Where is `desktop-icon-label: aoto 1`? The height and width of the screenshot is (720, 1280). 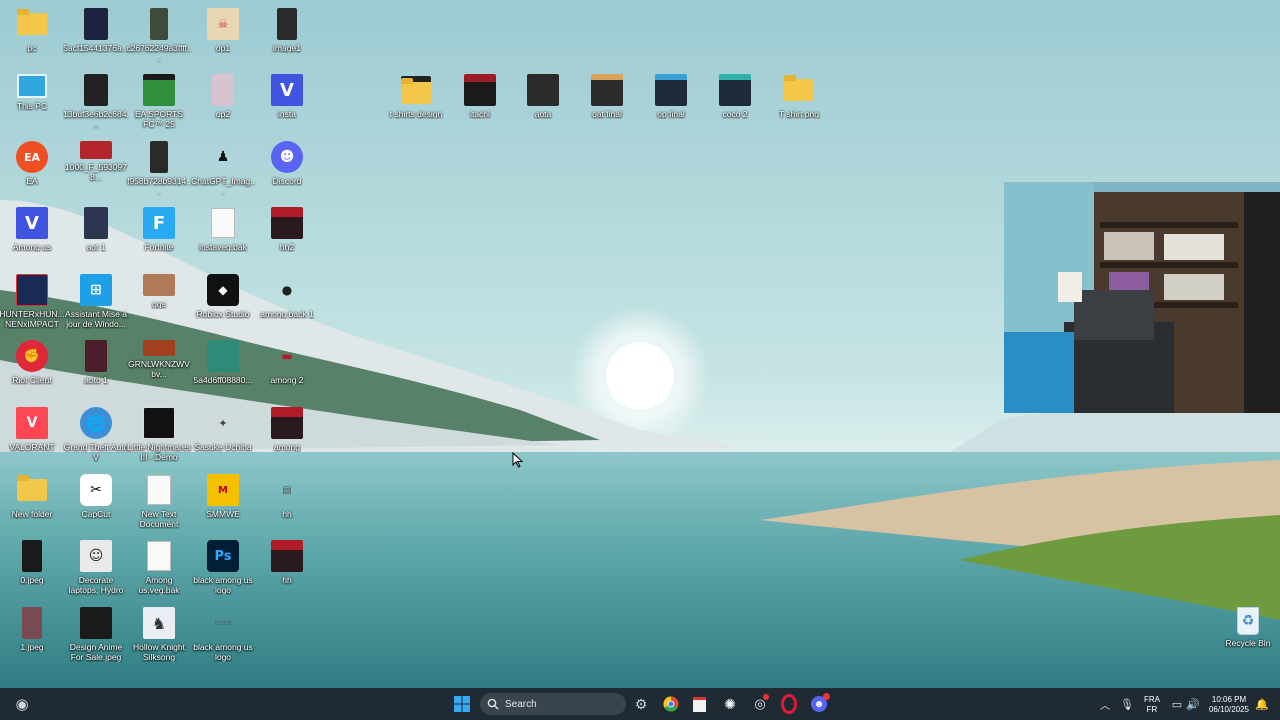
desktop-icon-label: aoto 1 is located at coordinates (96, 380).